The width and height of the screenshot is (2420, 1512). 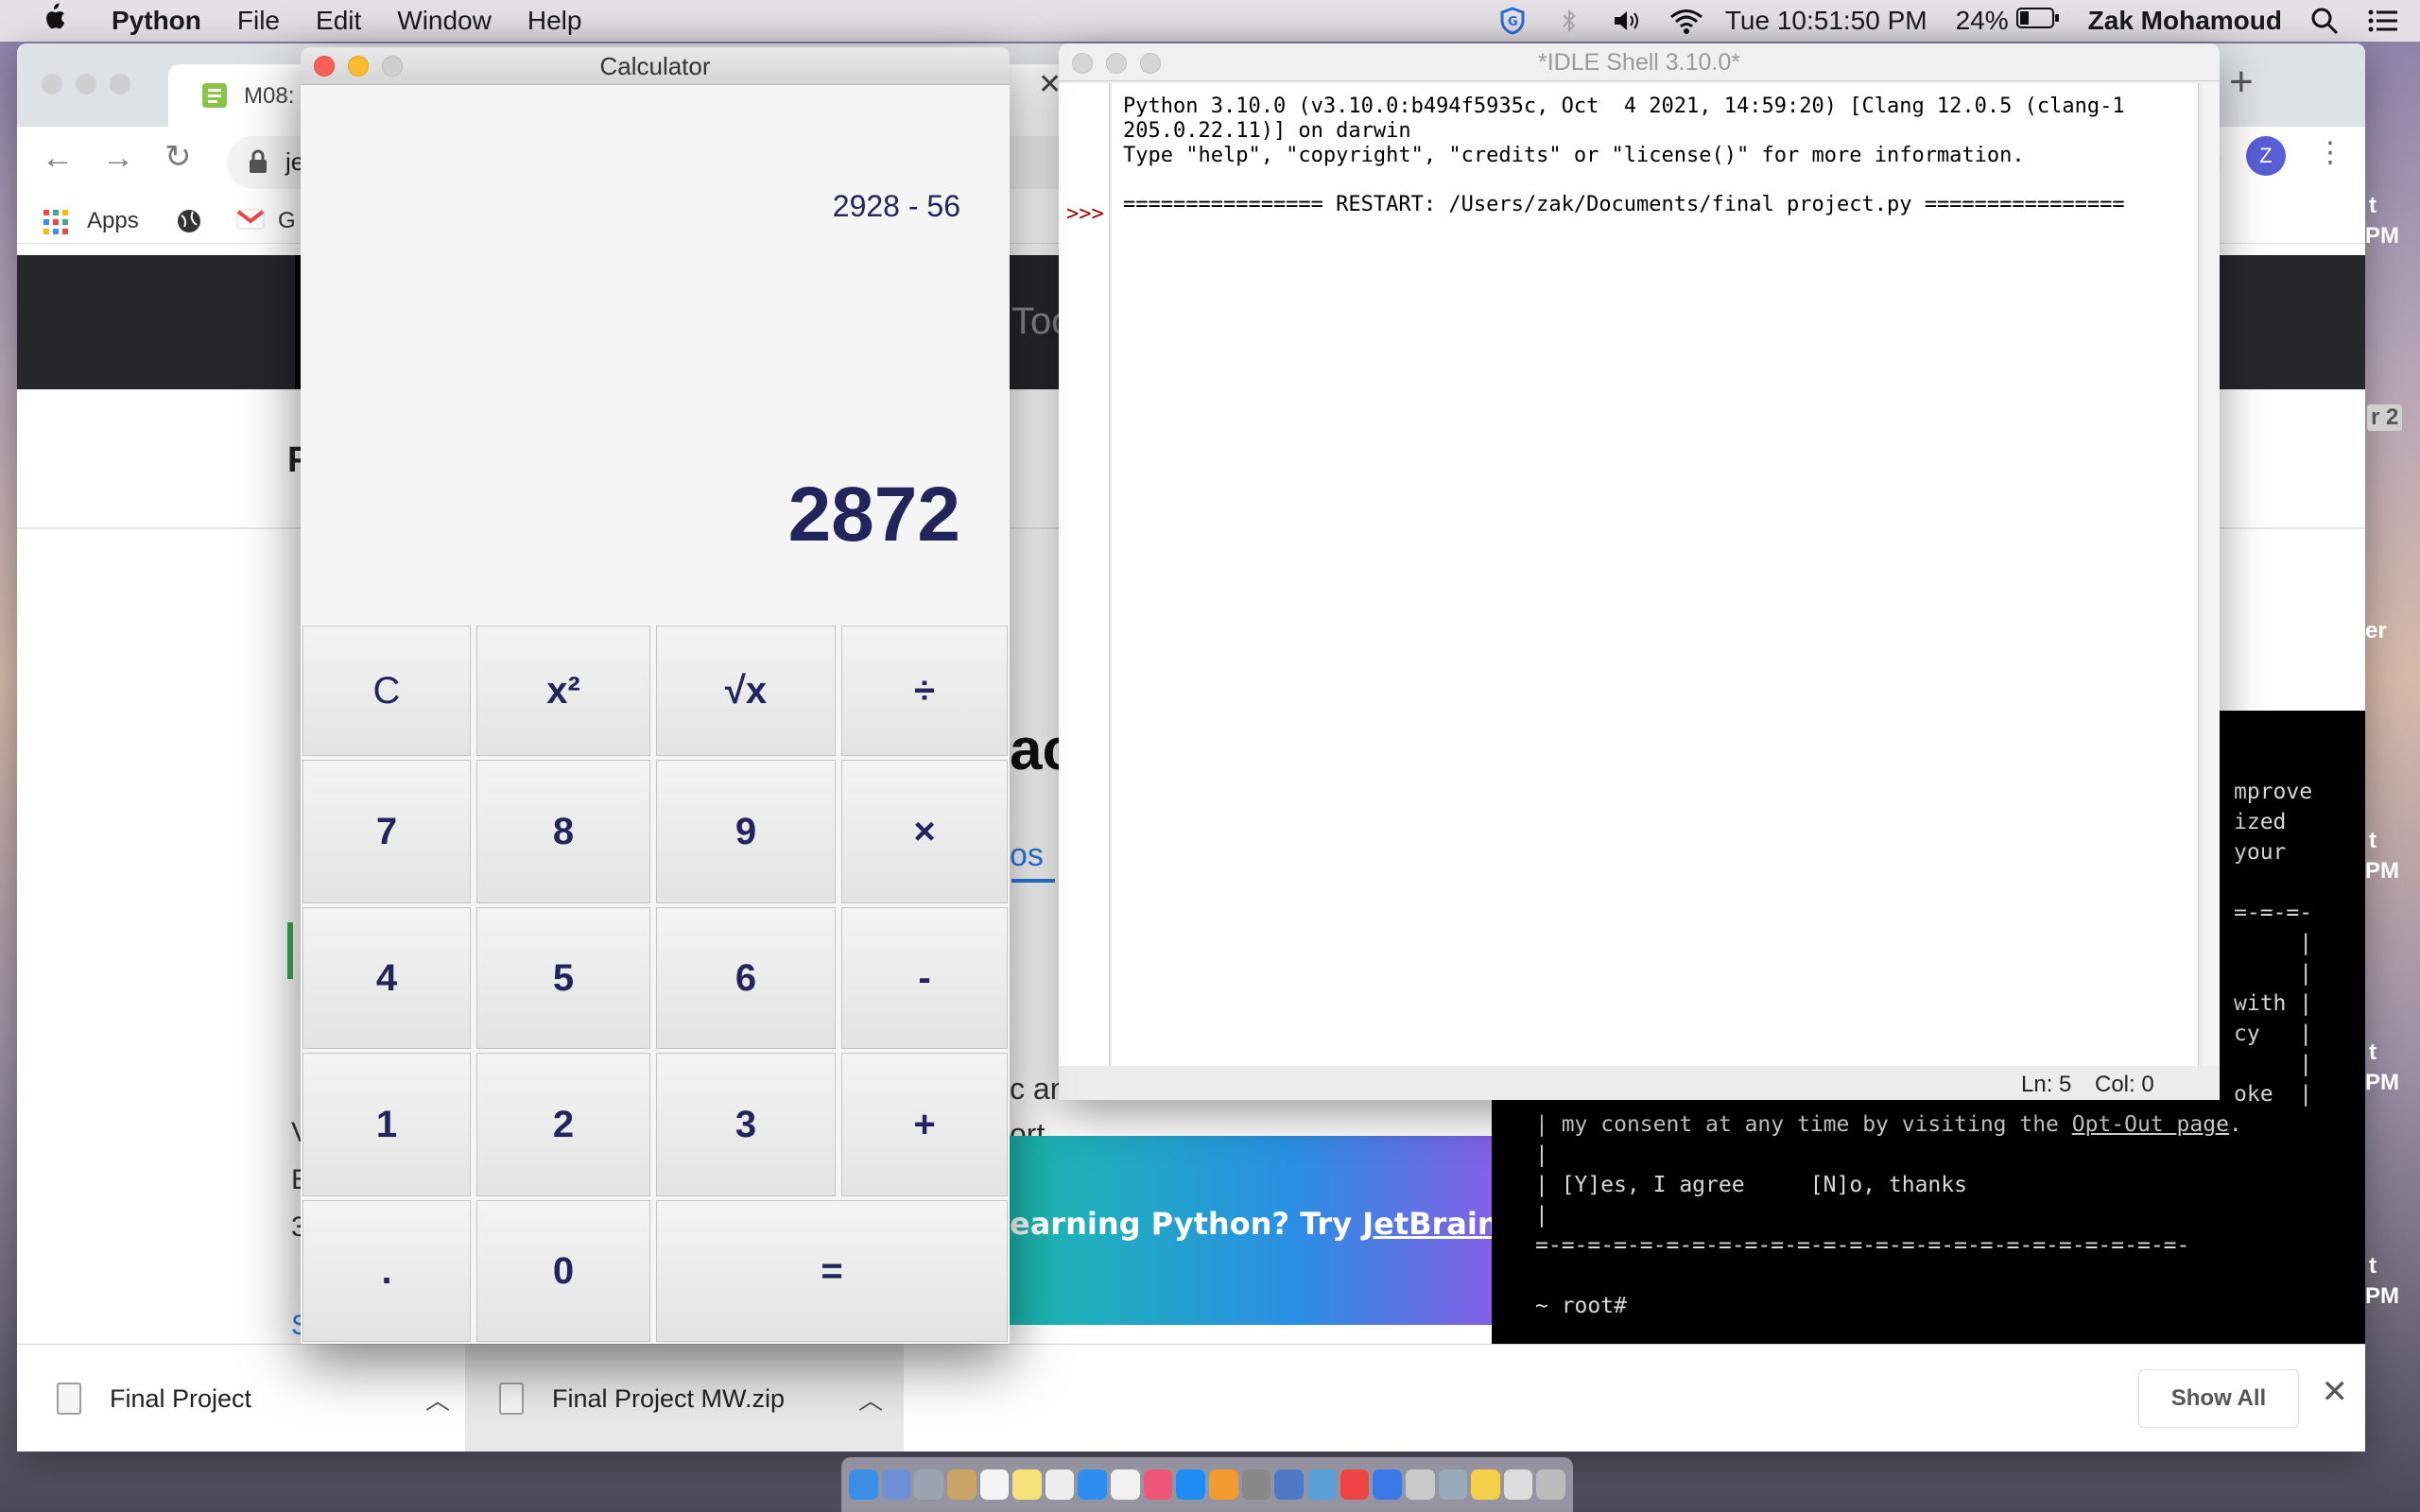 I want to click on menu-help: Help, so click(x=554, y=21).